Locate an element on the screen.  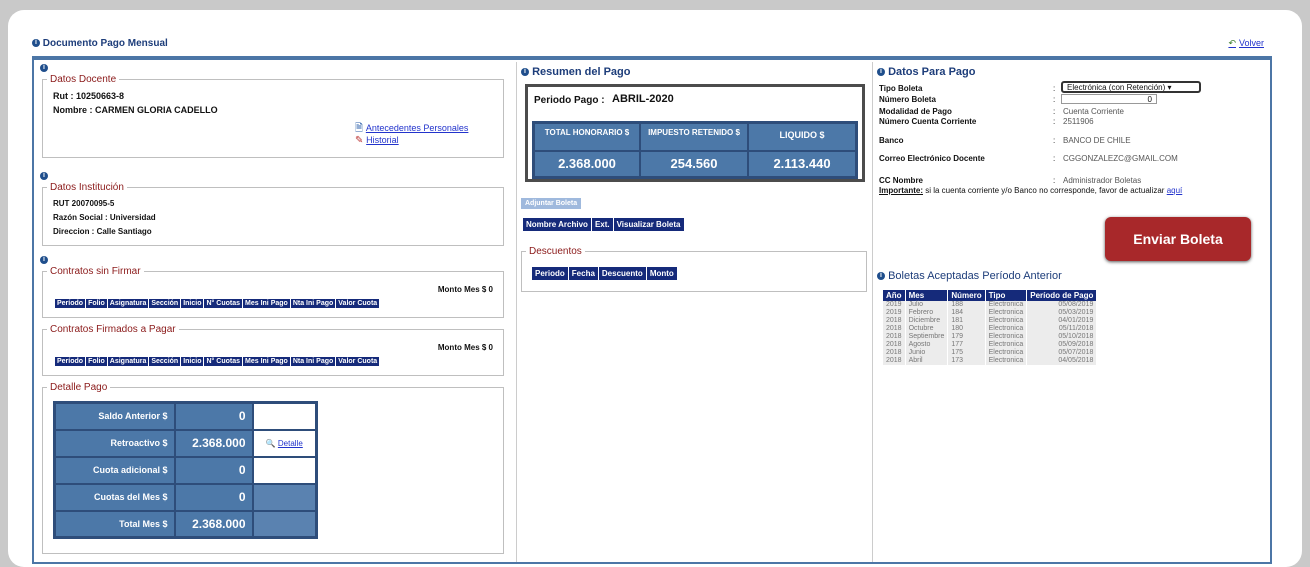
back-arrow-icon: ↶ is located at coordinates (1232, 43).